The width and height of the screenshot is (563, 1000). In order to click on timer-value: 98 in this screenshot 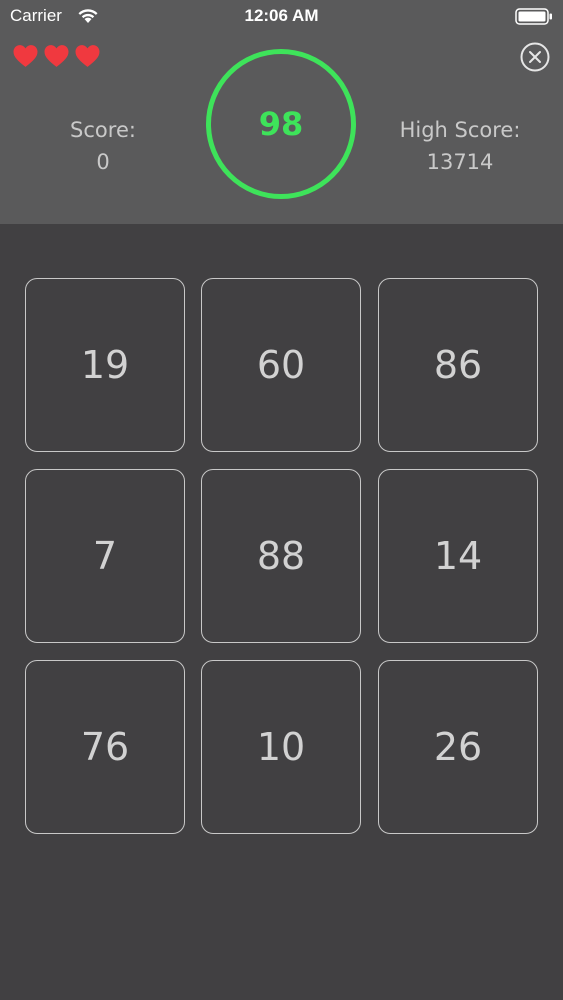, I will do `click(281, 124)`.